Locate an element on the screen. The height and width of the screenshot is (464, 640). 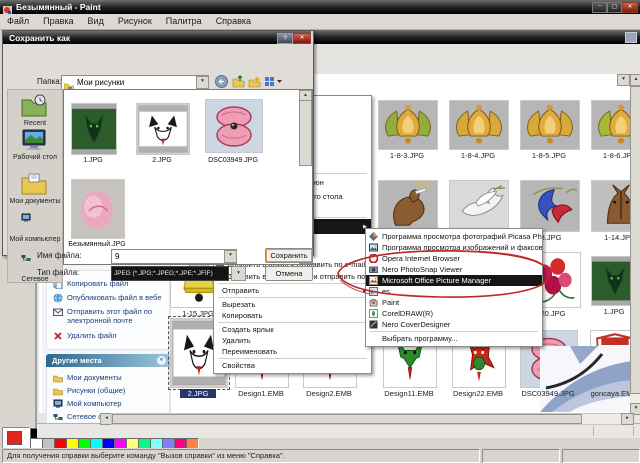
paint-app-icon is located at coordinates (7, 8).